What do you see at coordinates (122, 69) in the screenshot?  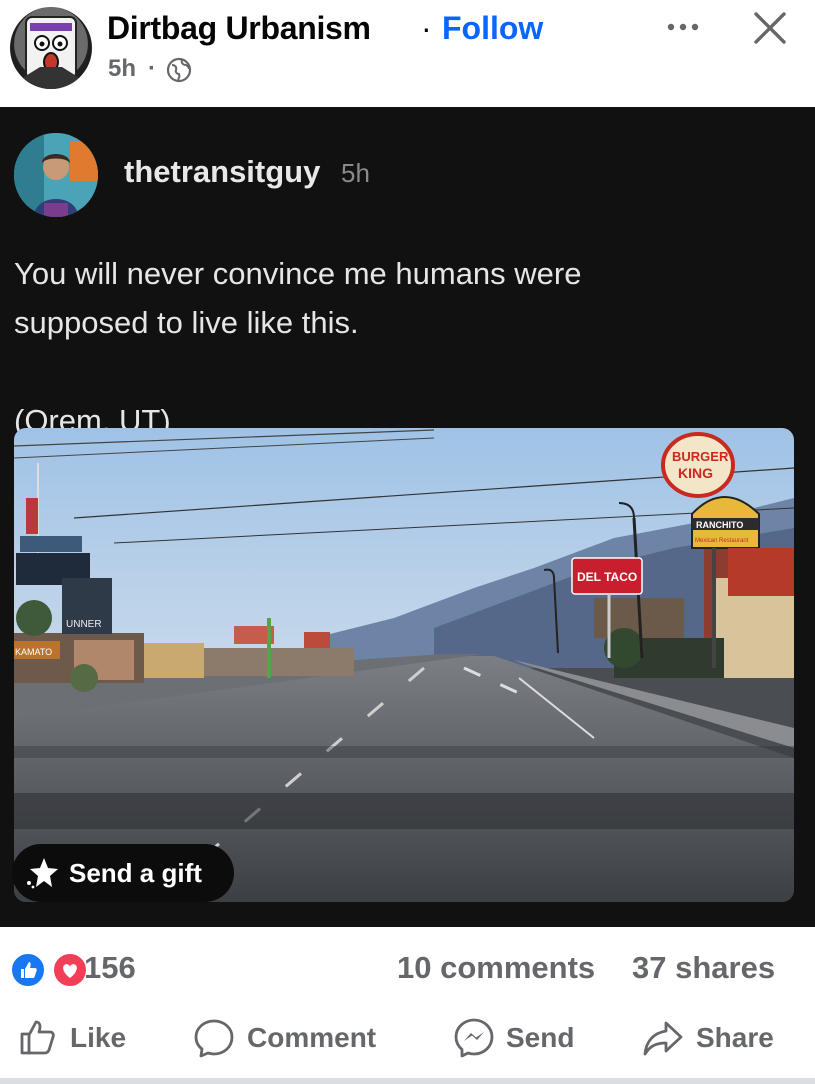 I see `post-time: 5h` at bounding box center [122, 69].